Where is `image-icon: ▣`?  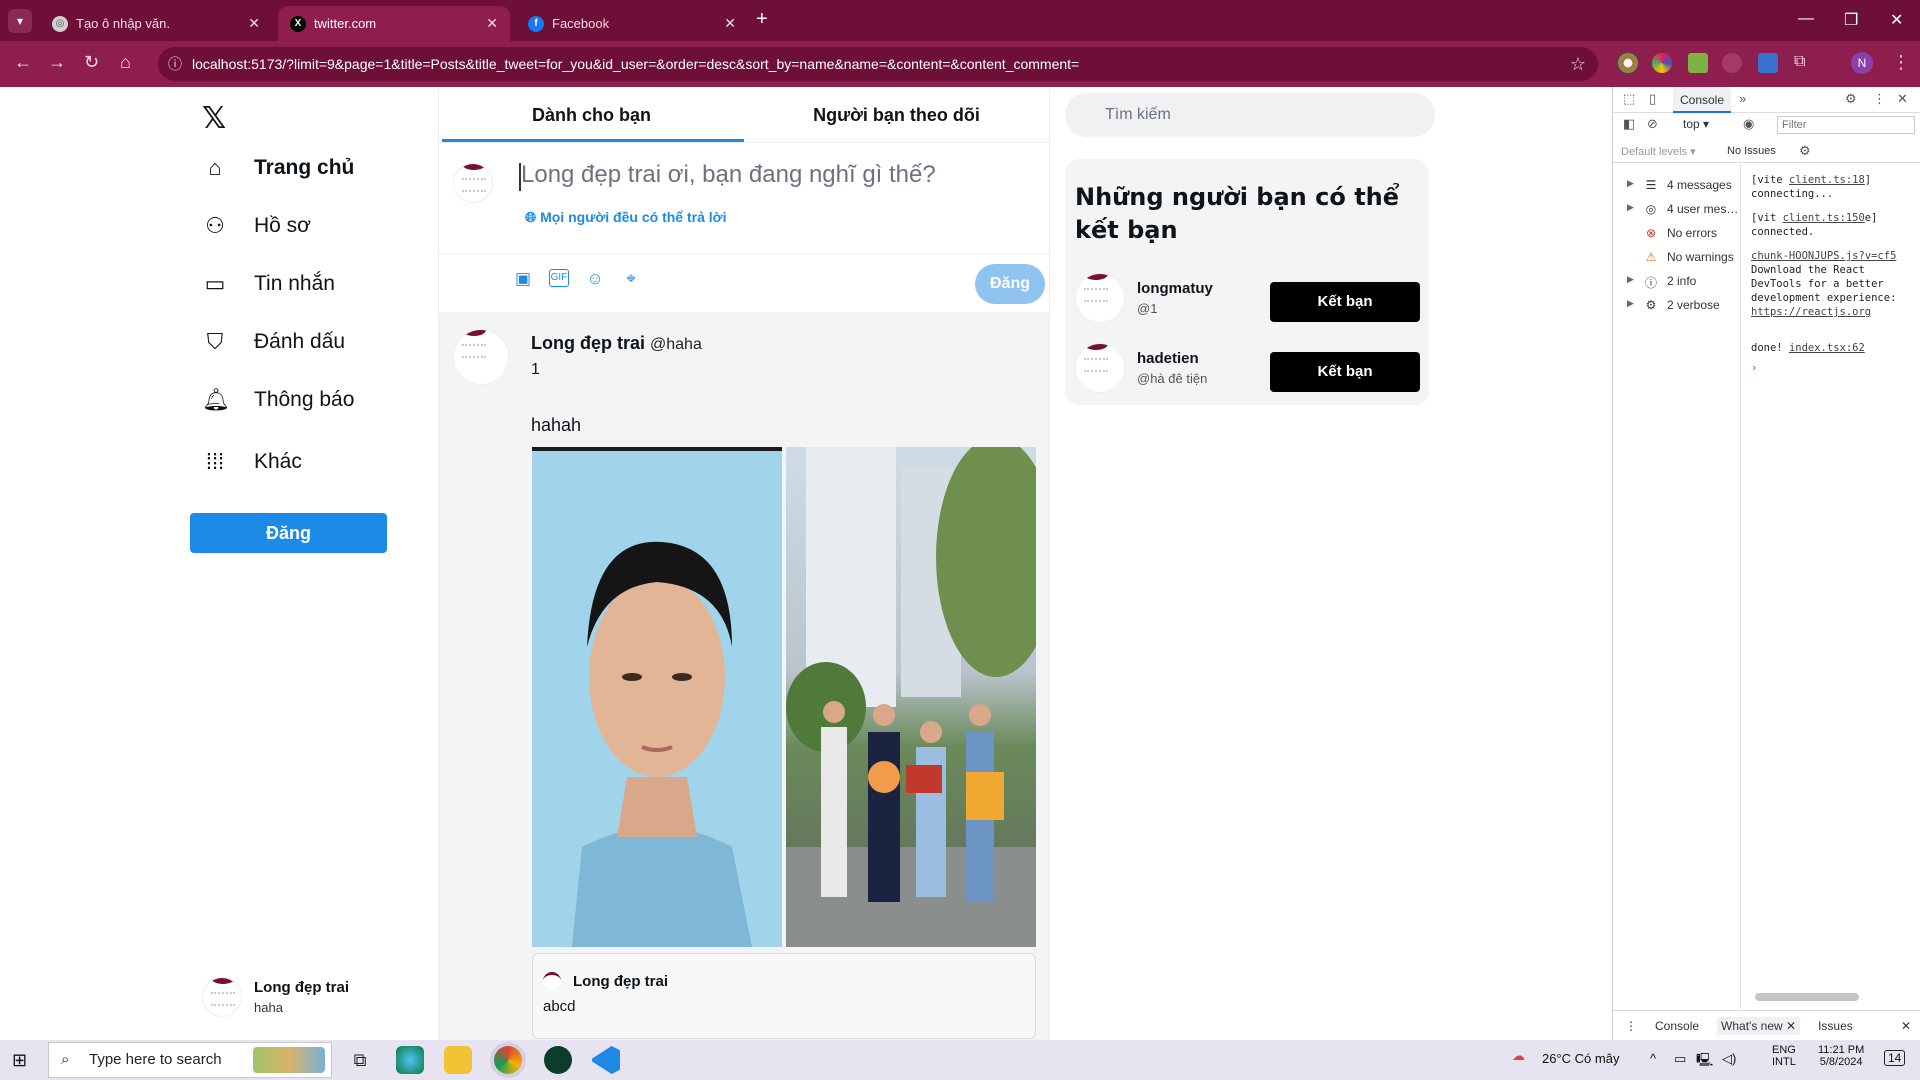
image-icon: ▣ is located at coordinates (523, 279).